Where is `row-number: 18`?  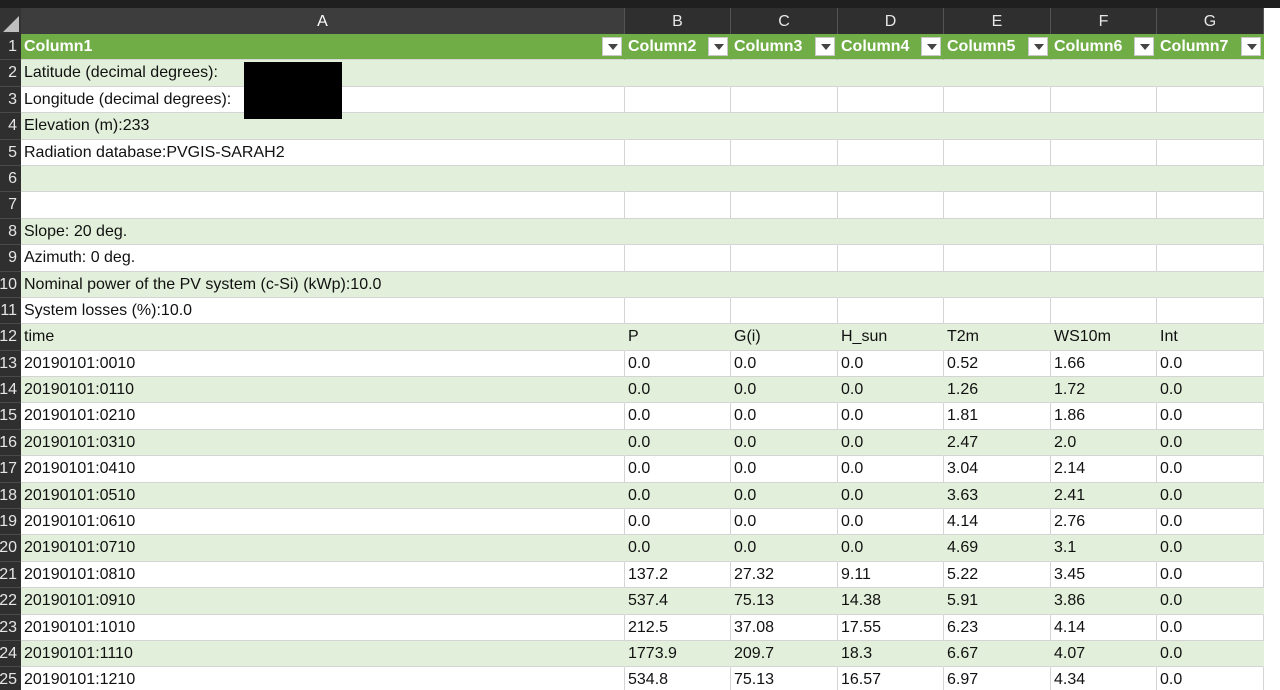
row-number: 18 is located at coordinates (10, 496).